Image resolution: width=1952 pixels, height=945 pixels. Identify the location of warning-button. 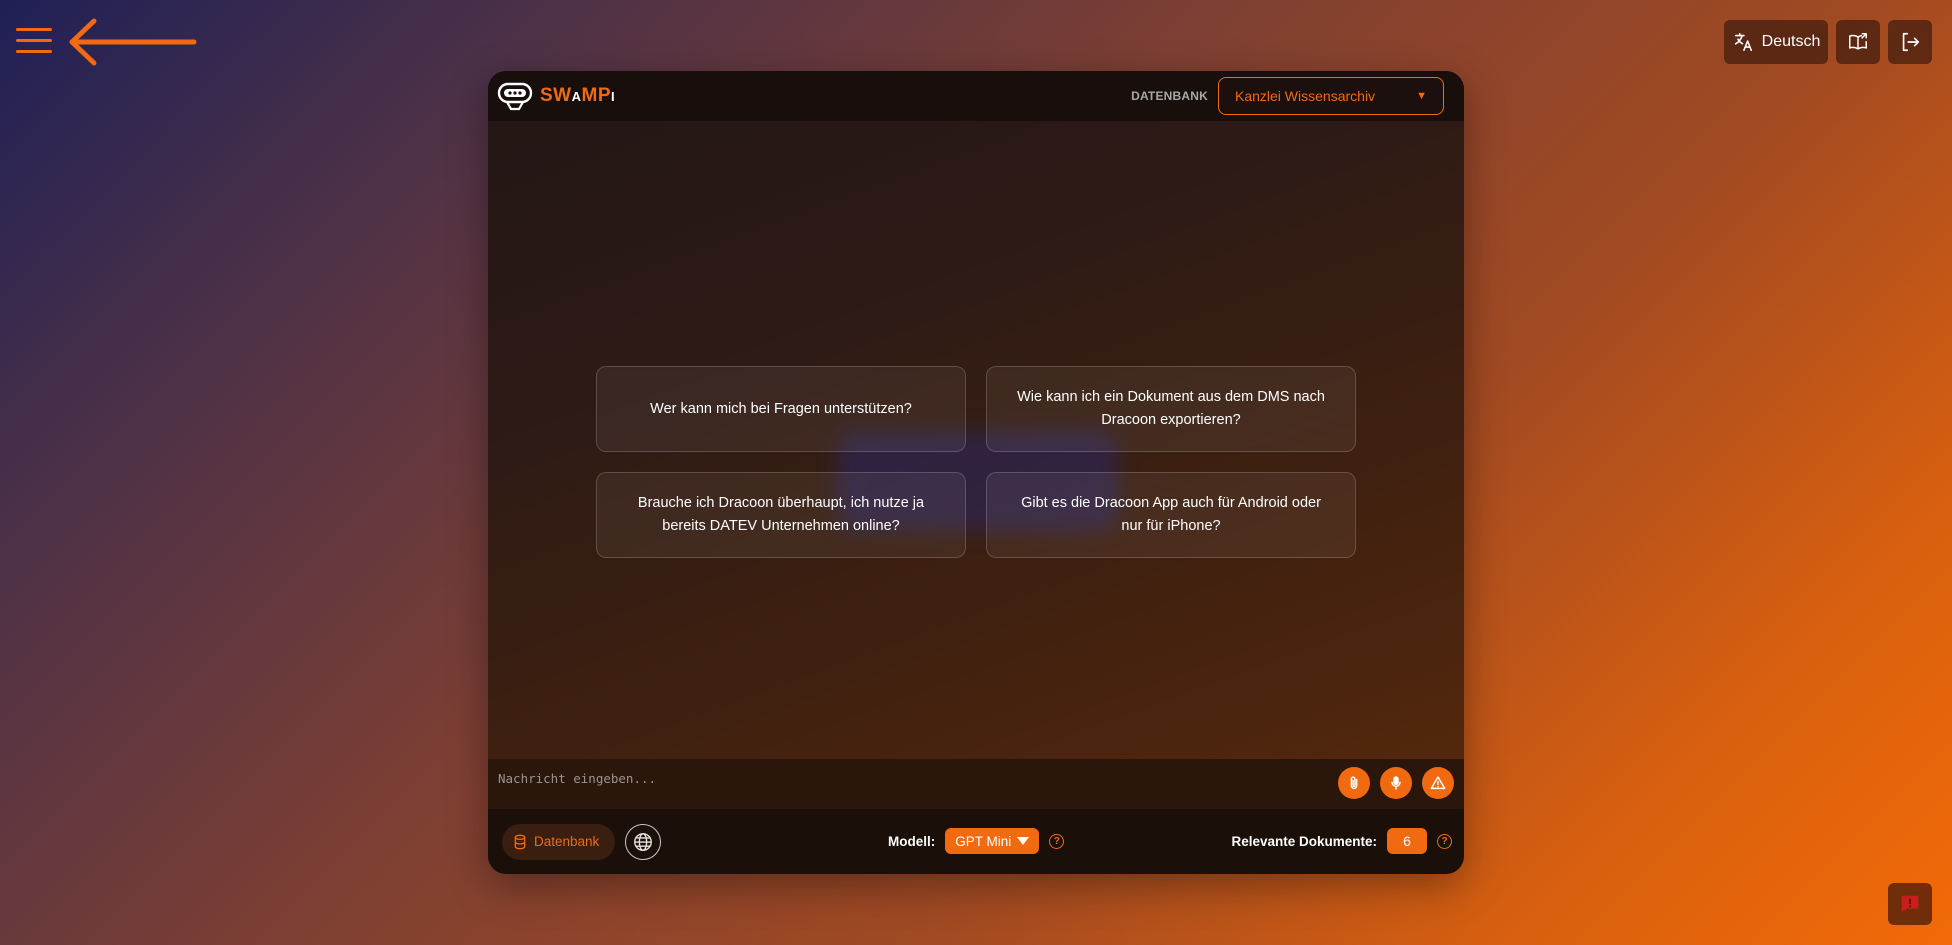
(1438, 783).